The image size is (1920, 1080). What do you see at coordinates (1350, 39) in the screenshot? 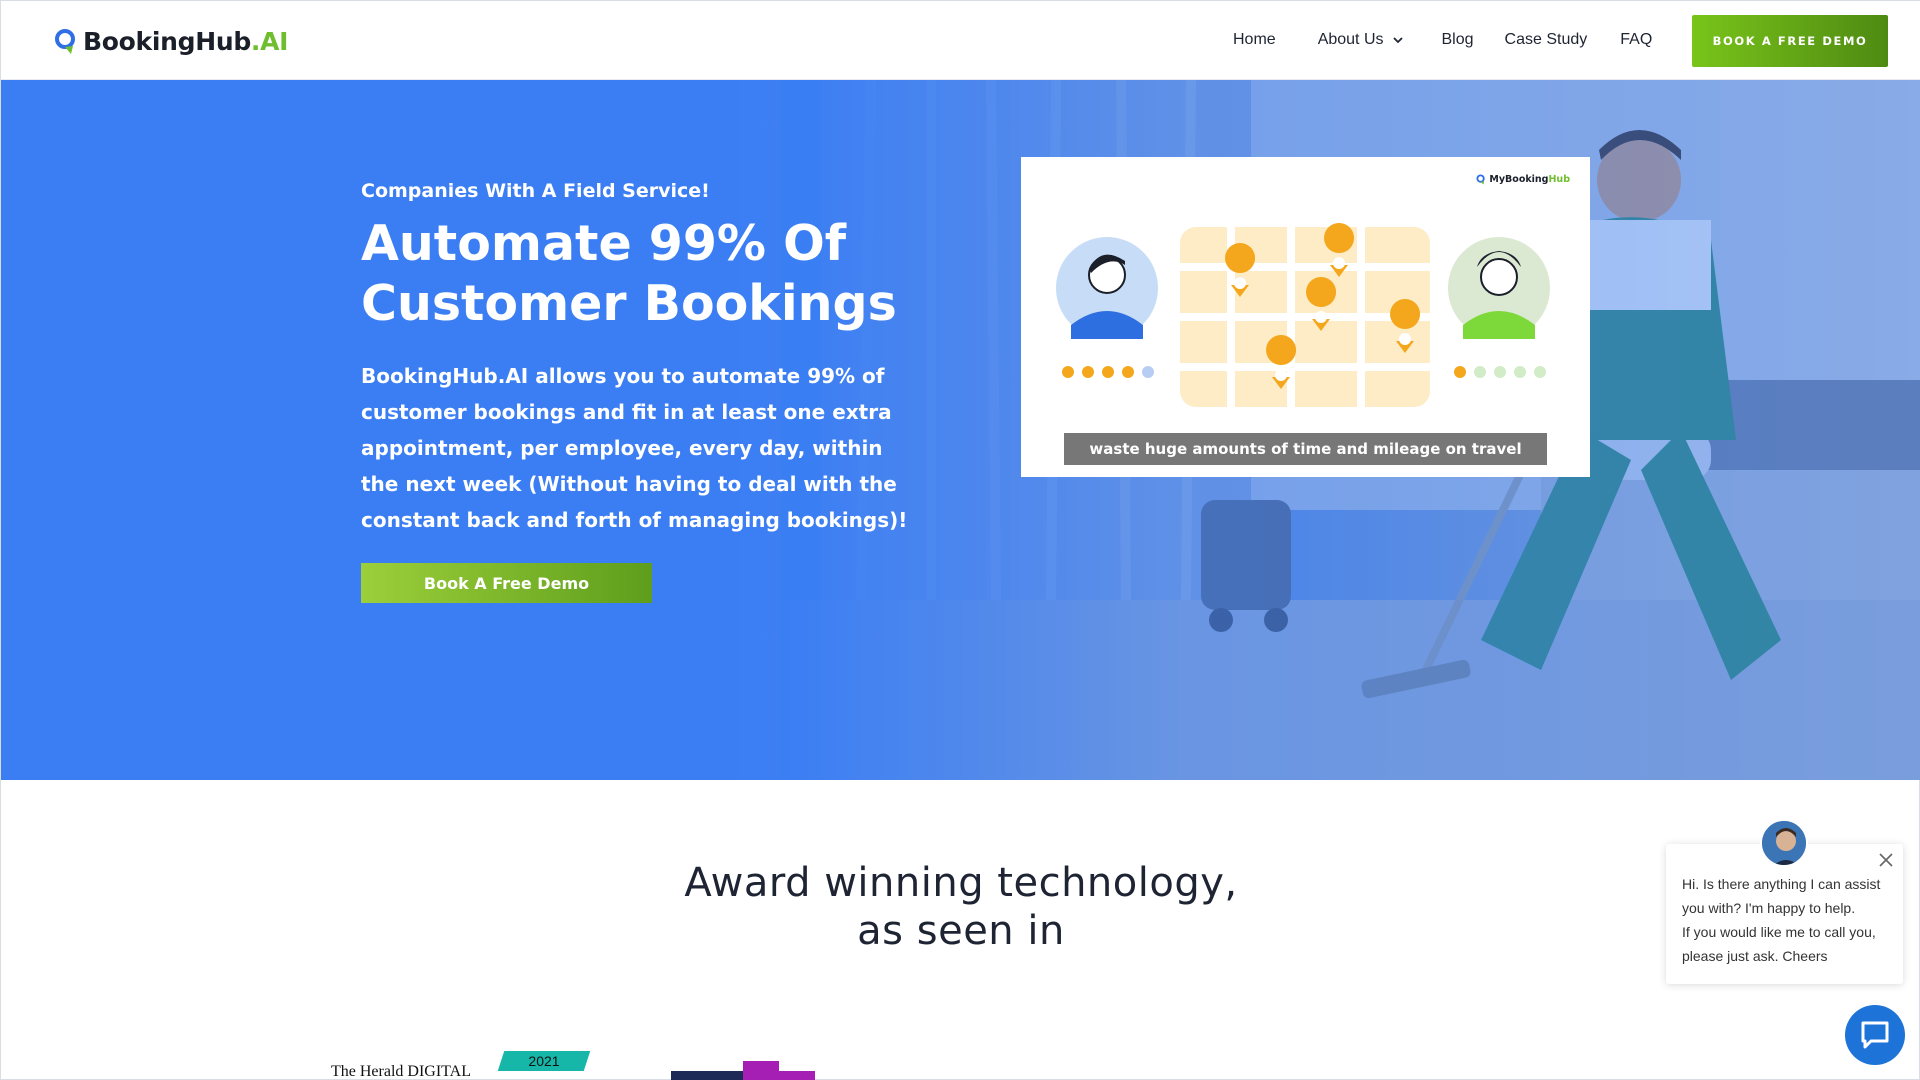
I see `nav-about-label: About Us` at bounding box center [1350, 39].